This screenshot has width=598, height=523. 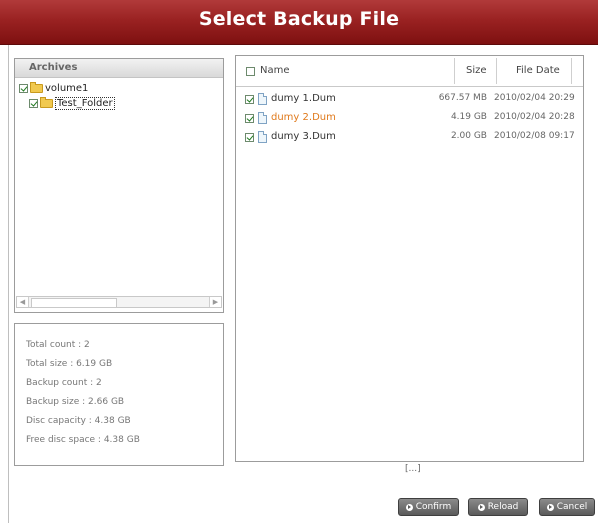 I want to click on column-header-size: Size, so click(x=476, y=71).